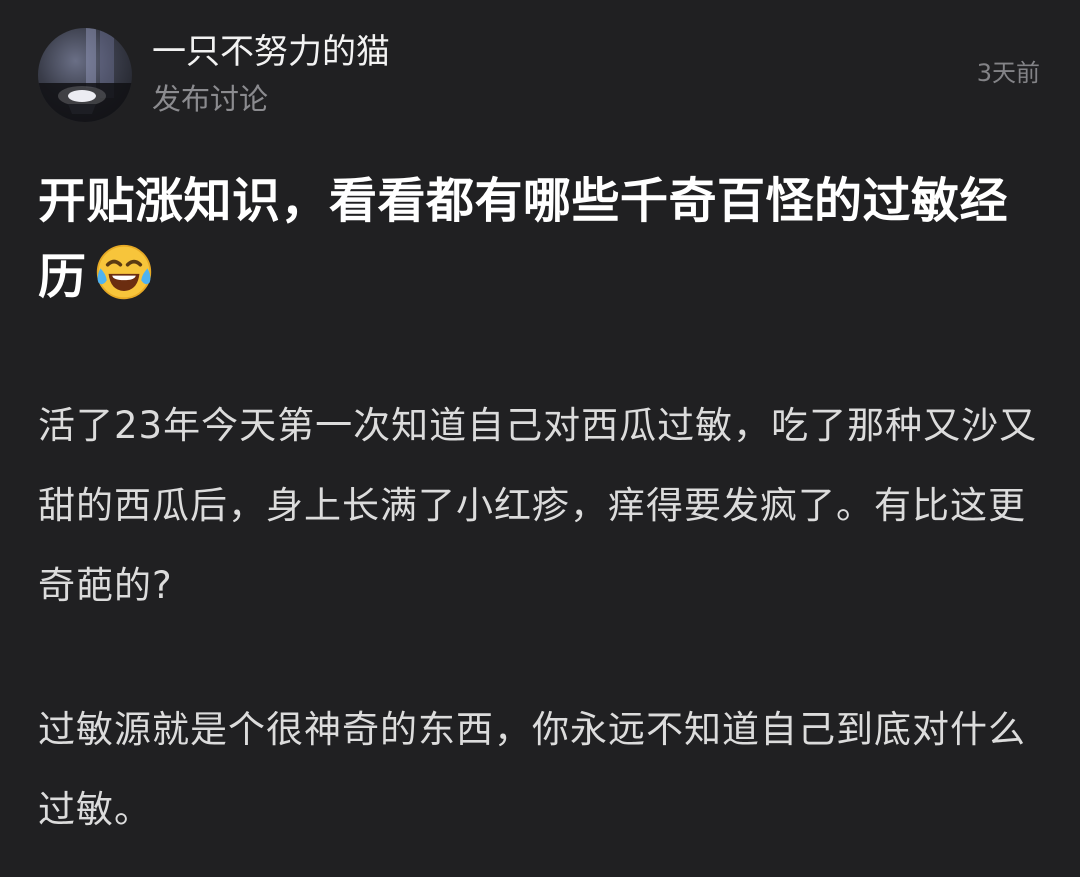 The image size is (1080, 877). What do you see at coordinates (532, 769) in the screenshot?
I see `post-paragraph: 过敏源就是个很神奇的东西，你永远不知道自己到底对什么过敏。` at bounding box center [532, 769].